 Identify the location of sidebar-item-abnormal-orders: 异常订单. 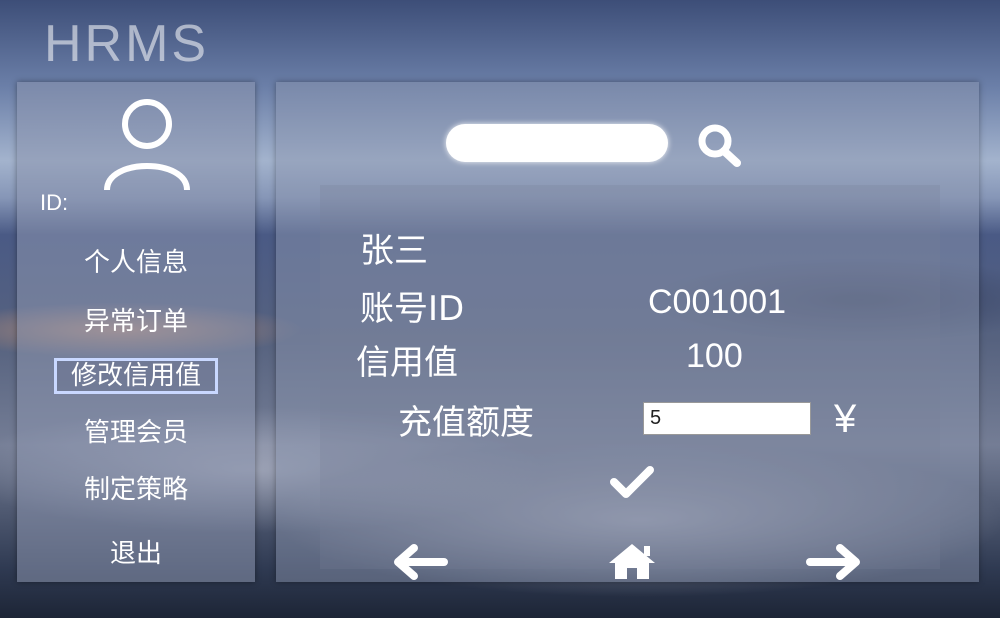
(136, 319).